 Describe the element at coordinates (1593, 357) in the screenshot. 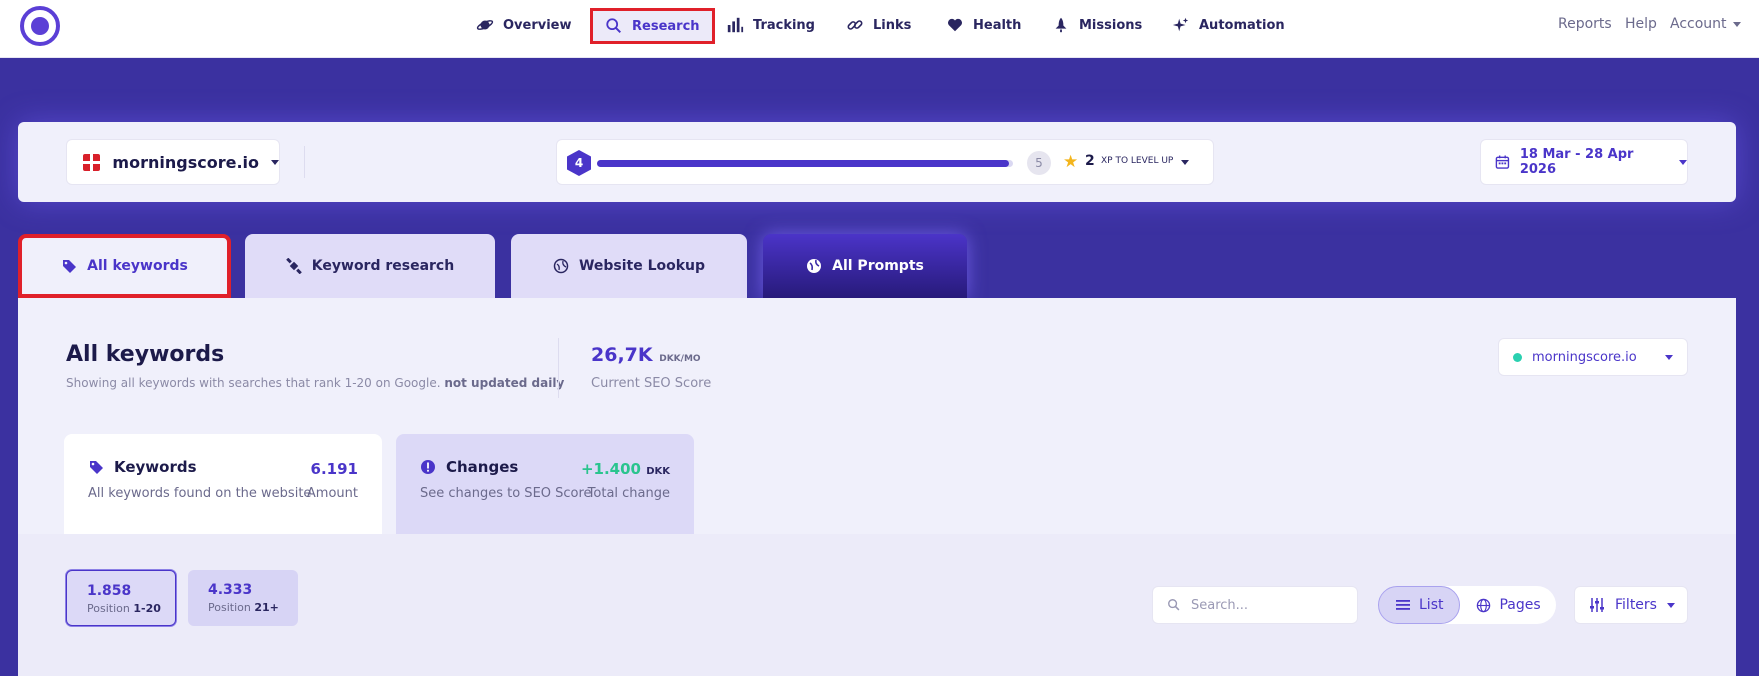

I see `domain-filter-select: morningscore.io` at that location.